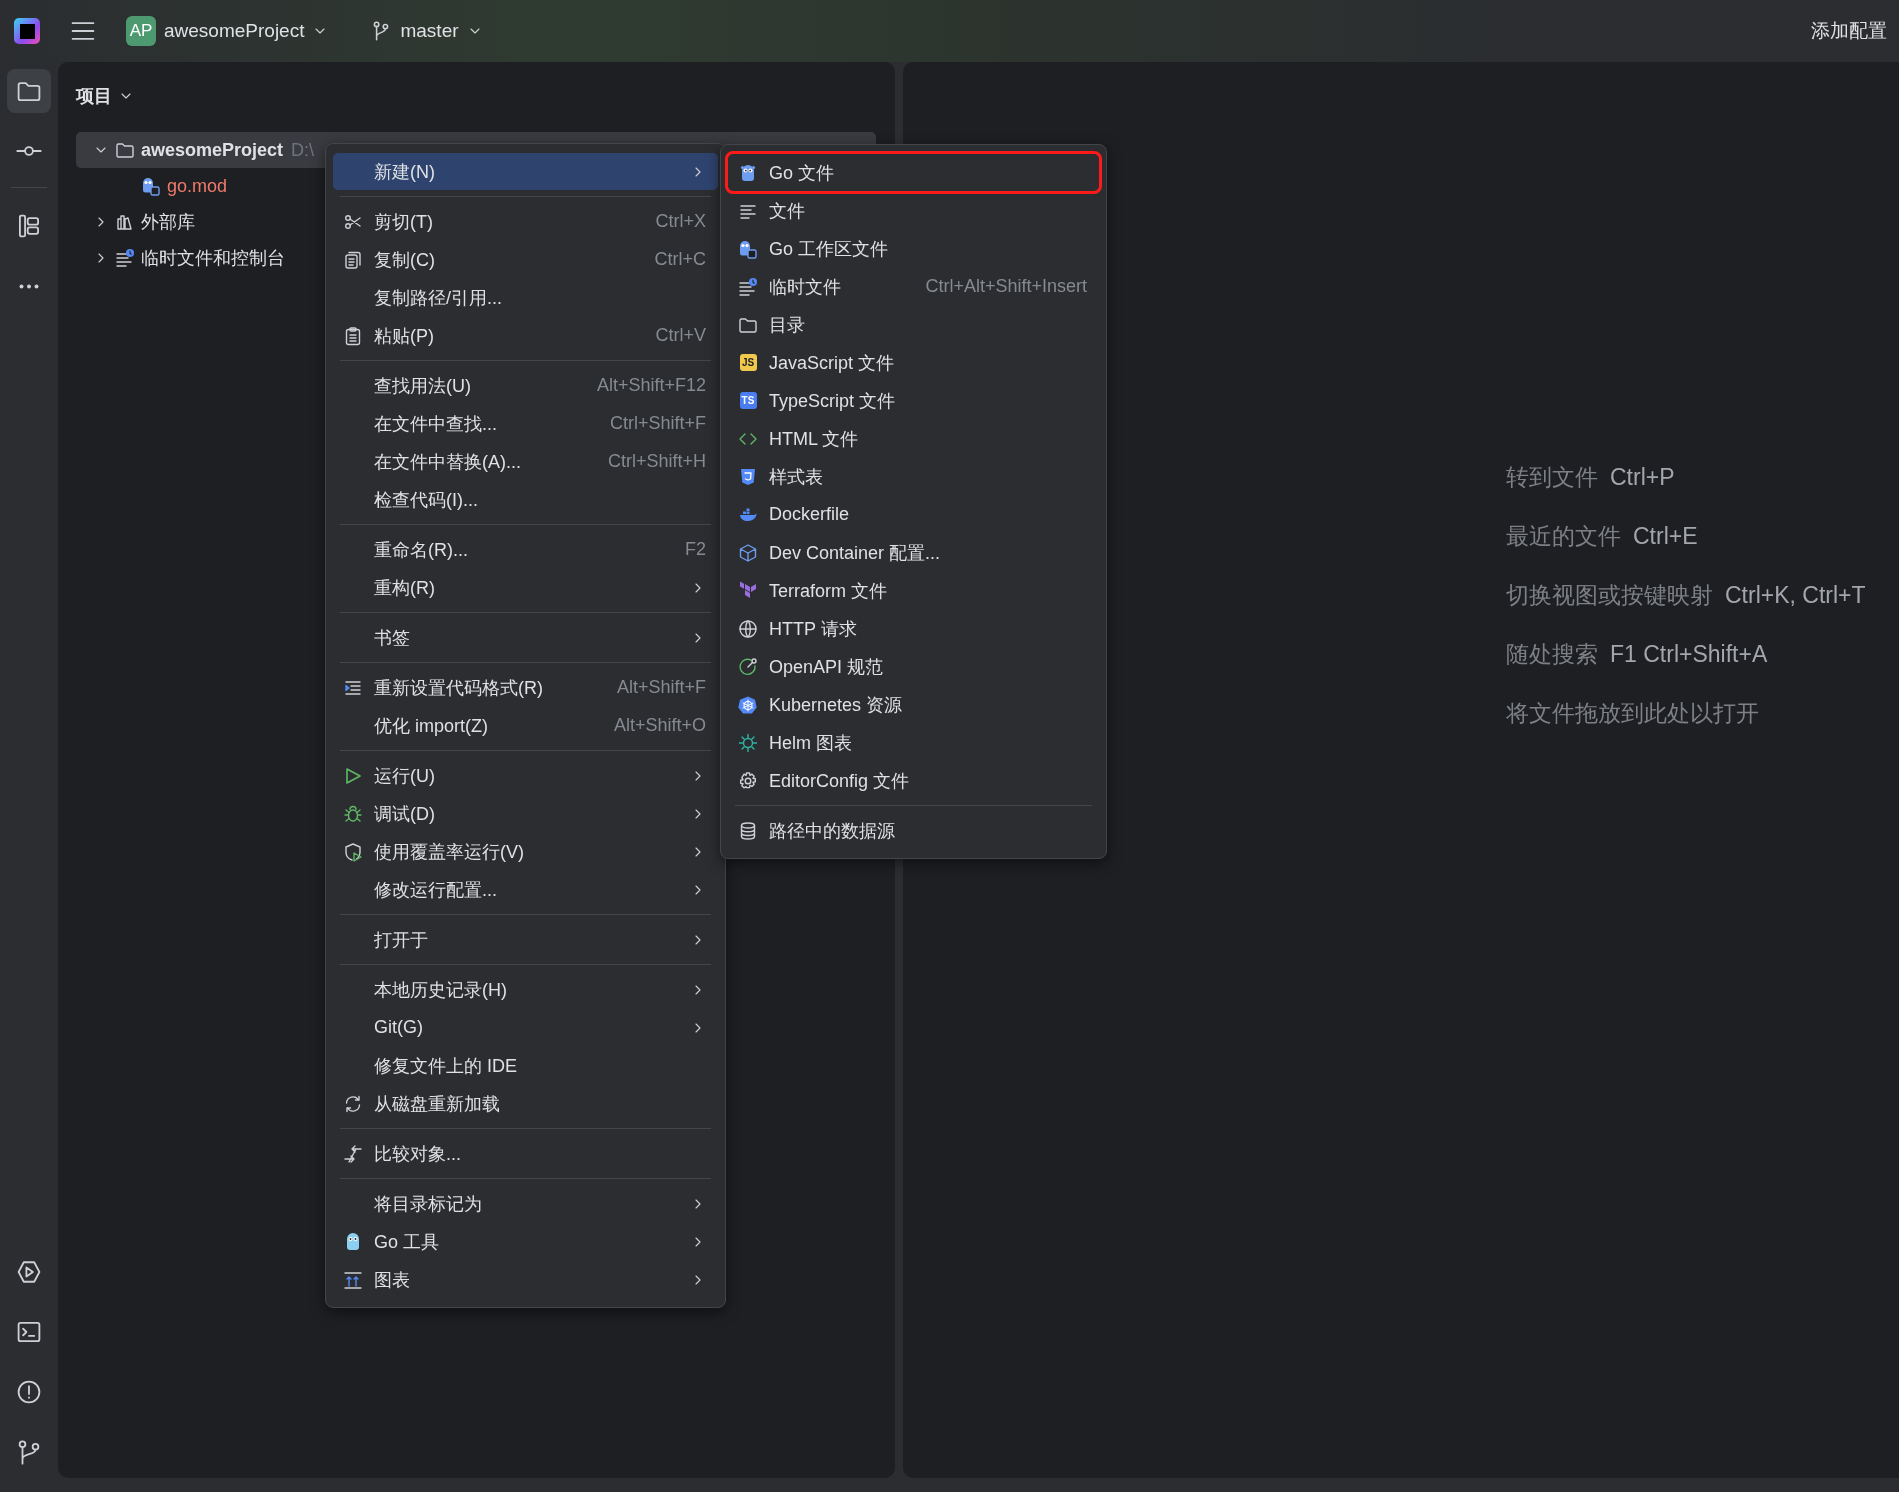 The image size is (1899, 1492). Describe the element at coordinates (657, 423) in the screenshot. I see `shortcut-label: Ctrl+Shift+F` at that location.